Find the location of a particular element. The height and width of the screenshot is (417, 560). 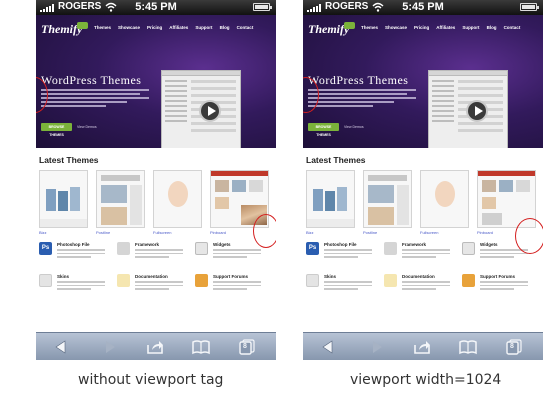

feature-item: Framework is located at coordinates (154, 255).